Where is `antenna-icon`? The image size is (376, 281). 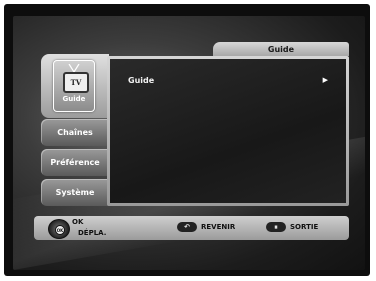 antenna-icon is located at coordinates (74, 68).